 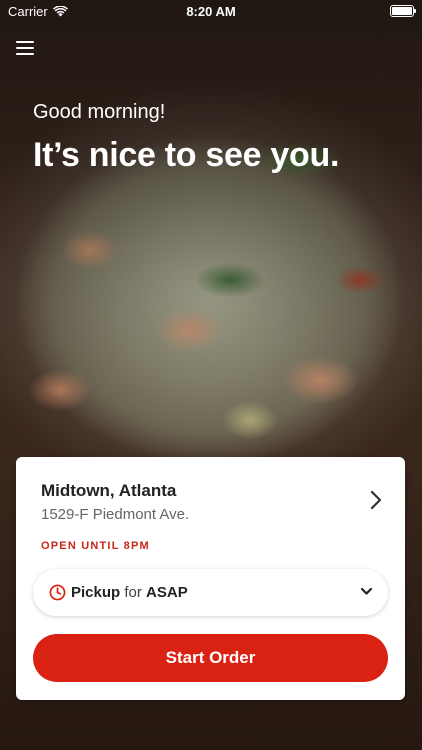 What do you see at coordinates (210, 658) in the screenshot?
I see `start-order-button: Start Order` at bounding box center [210, 658].